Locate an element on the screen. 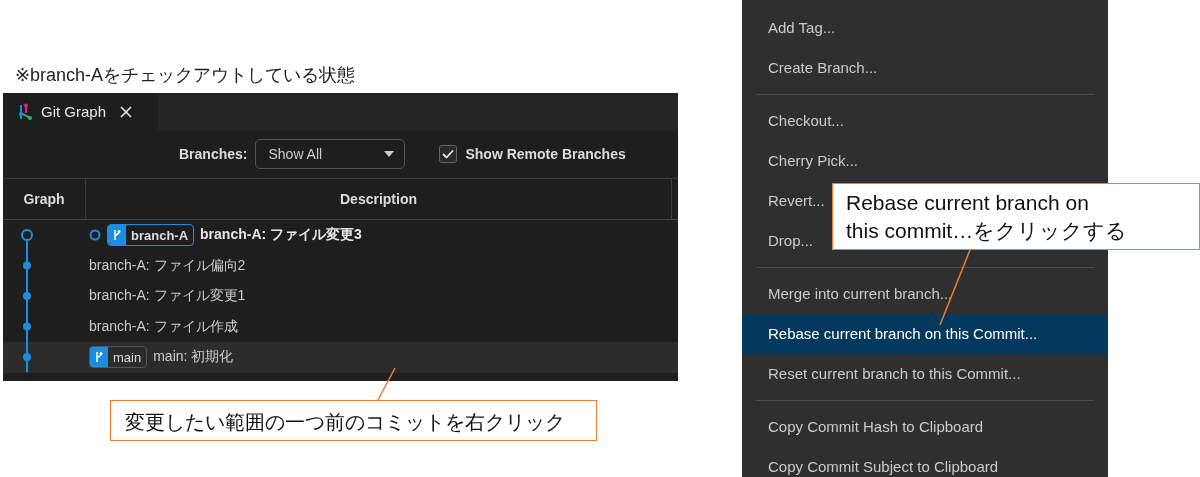 This screenshot has height=477, width=1200. close-icon is located at coordinates (126, 111).